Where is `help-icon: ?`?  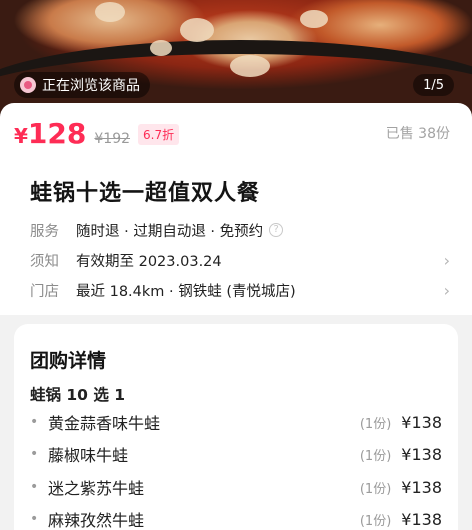
help-icon: ? is located at coordinates (276, 230).